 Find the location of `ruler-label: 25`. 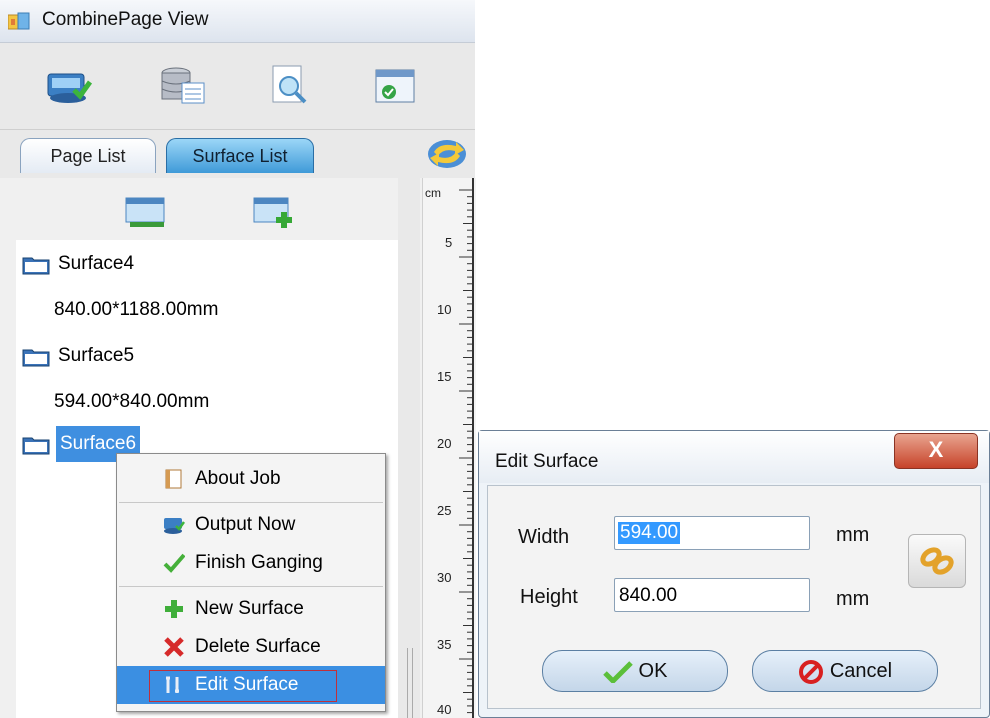

ruler-label: 25 is located at coordinates (444, 510).